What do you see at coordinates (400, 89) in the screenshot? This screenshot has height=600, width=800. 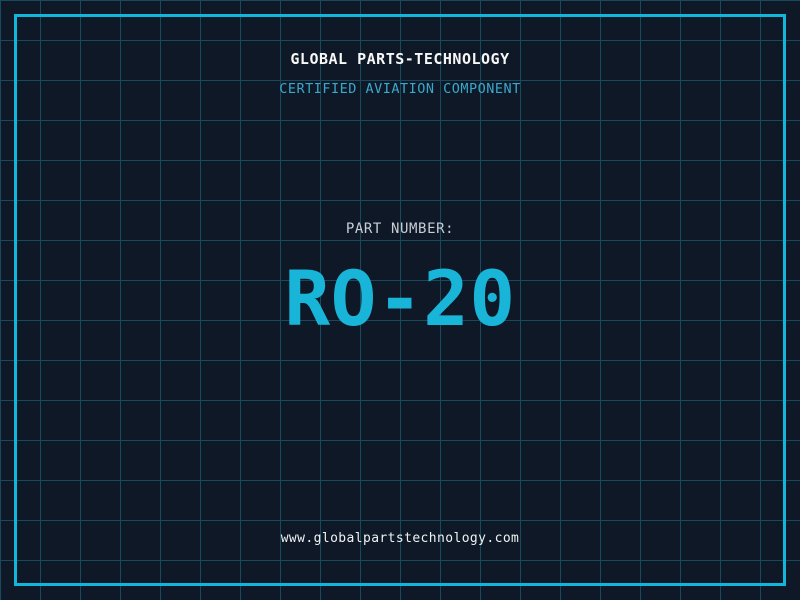 I see `certified-subtitle: CERTIFIED AVIATION COMPONENT` at bounding box center [400, 89].